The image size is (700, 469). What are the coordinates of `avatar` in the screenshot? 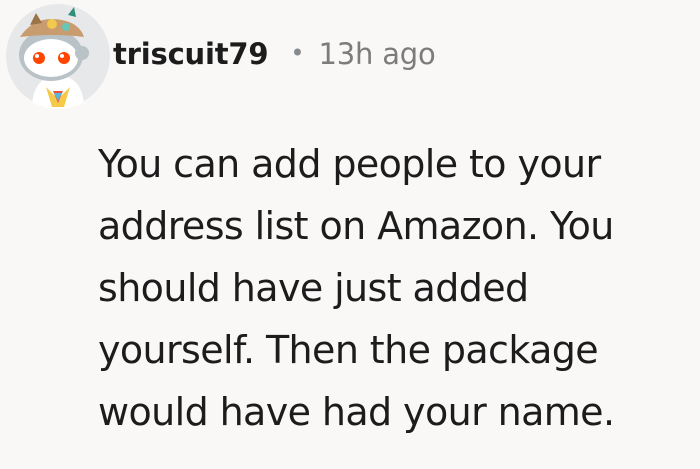 It's located at (58, 56).